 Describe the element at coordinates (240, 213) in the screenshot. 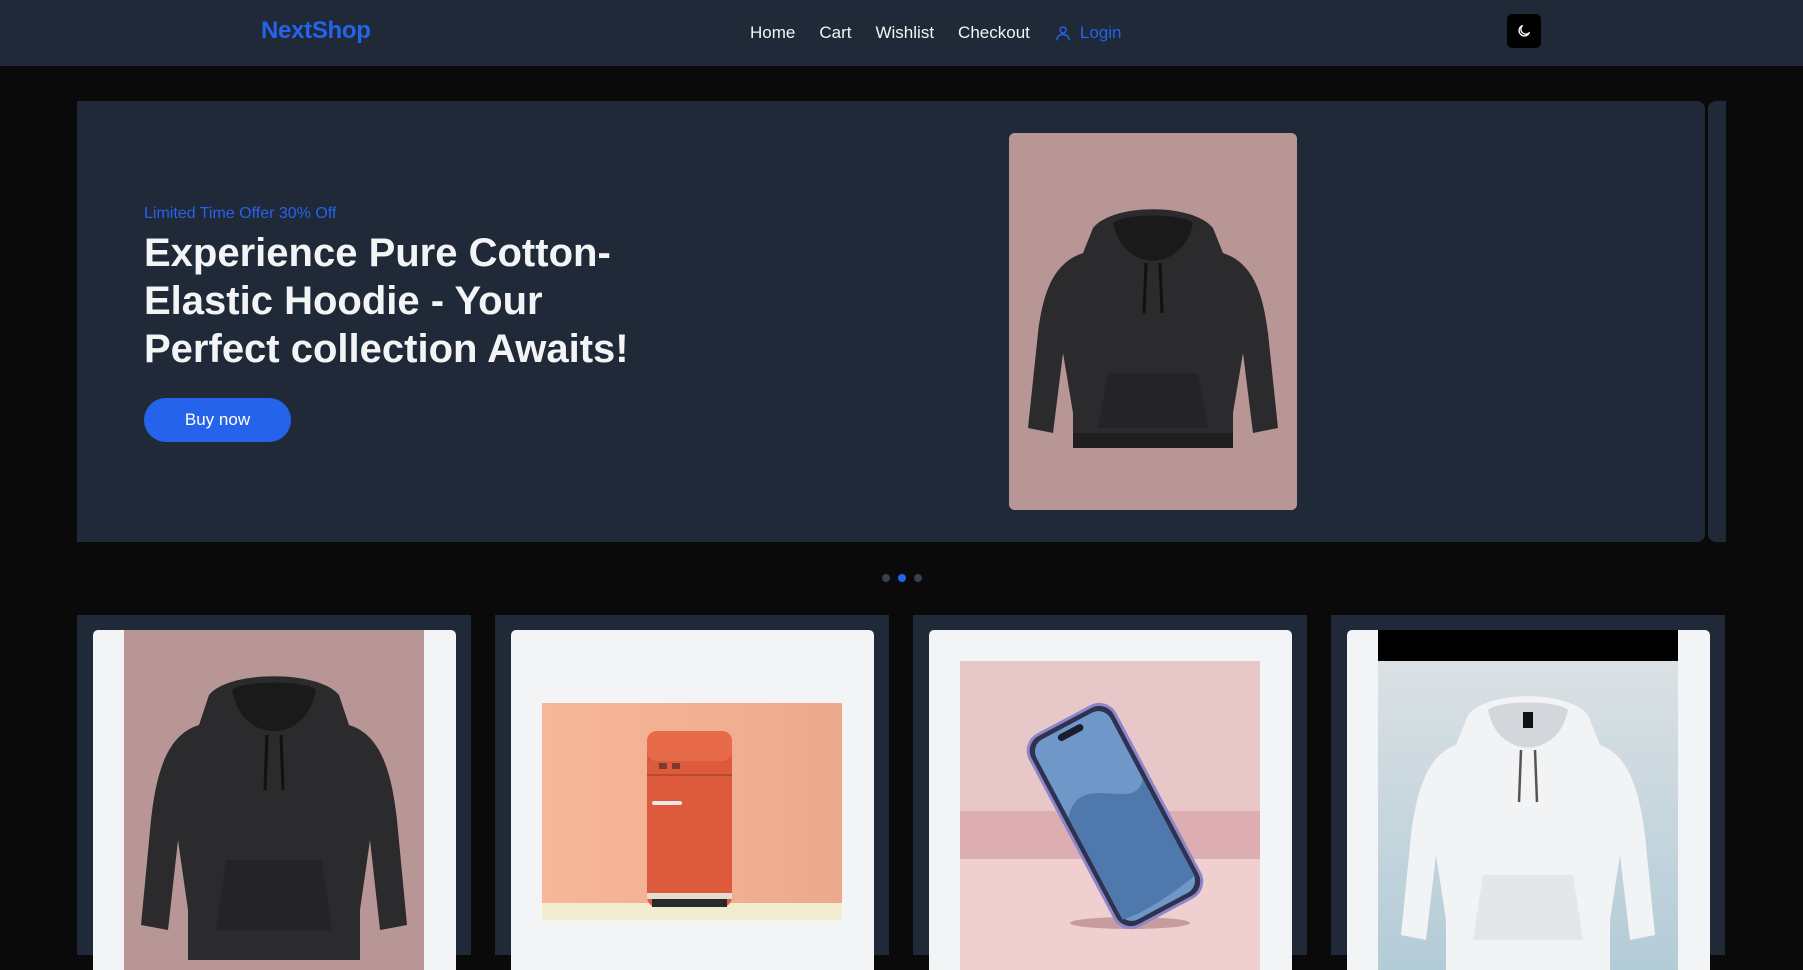

I see `hero-offer-text: Limited Time Offer 30% Off` at that location.